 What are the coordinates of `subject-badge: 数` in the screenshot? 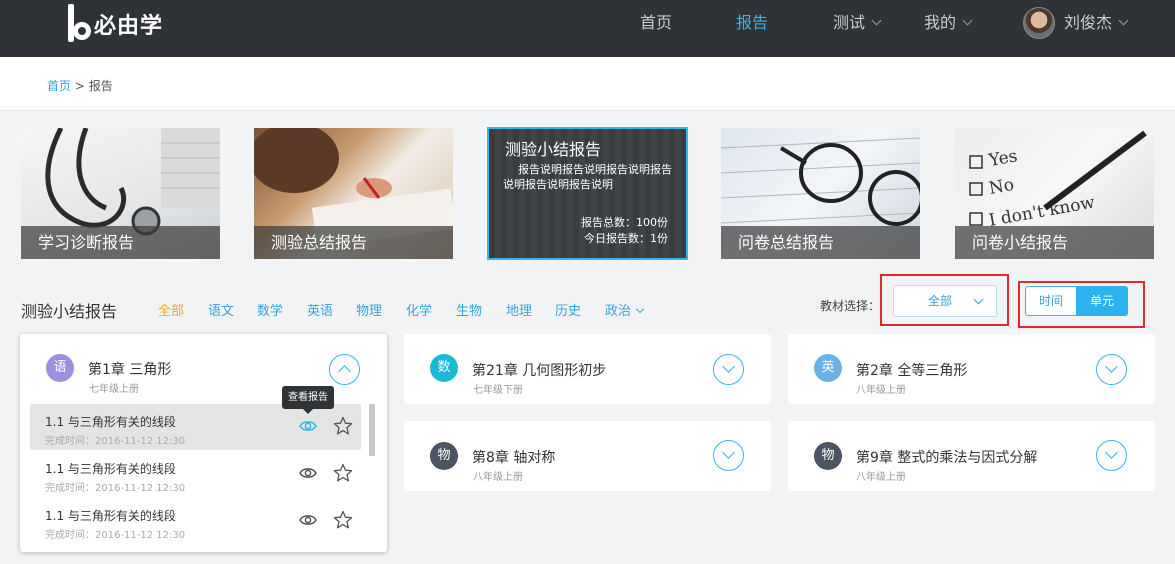 It's located at (444, 368).